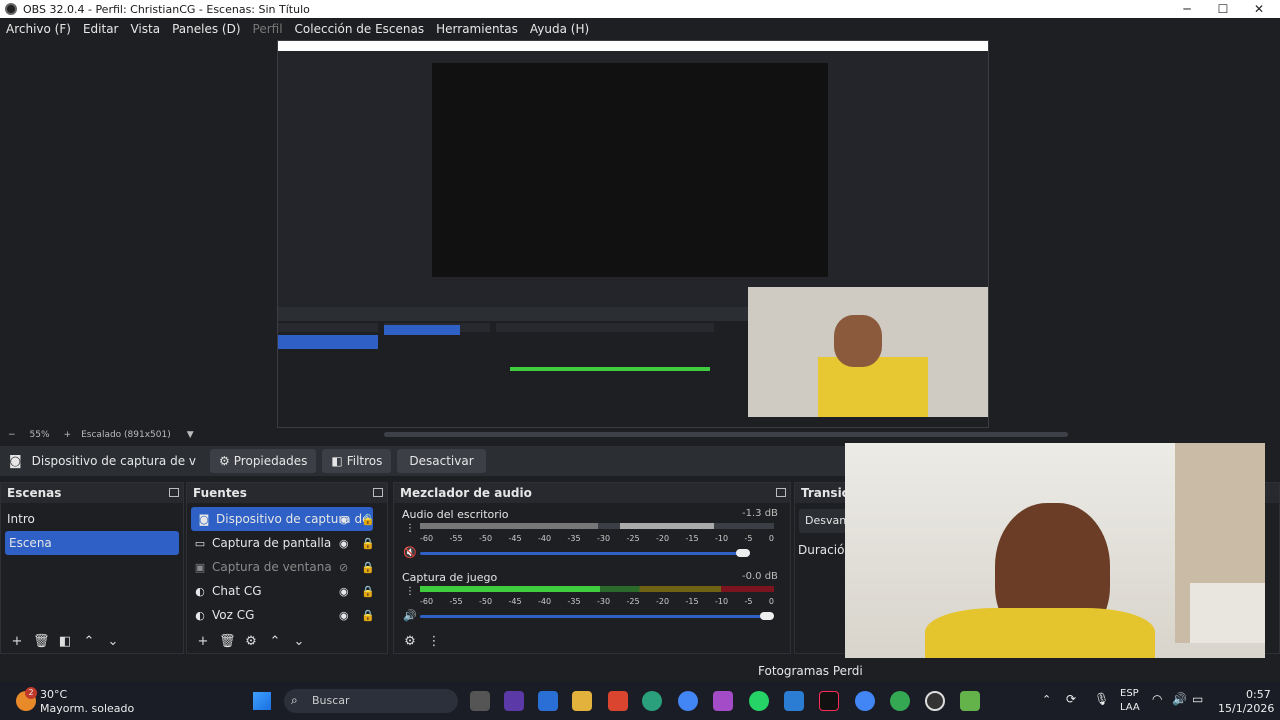 The width and height of the screenshot is (1280, 720). I want to click on clock-date: 15/1/2026, so click(1246, 708).